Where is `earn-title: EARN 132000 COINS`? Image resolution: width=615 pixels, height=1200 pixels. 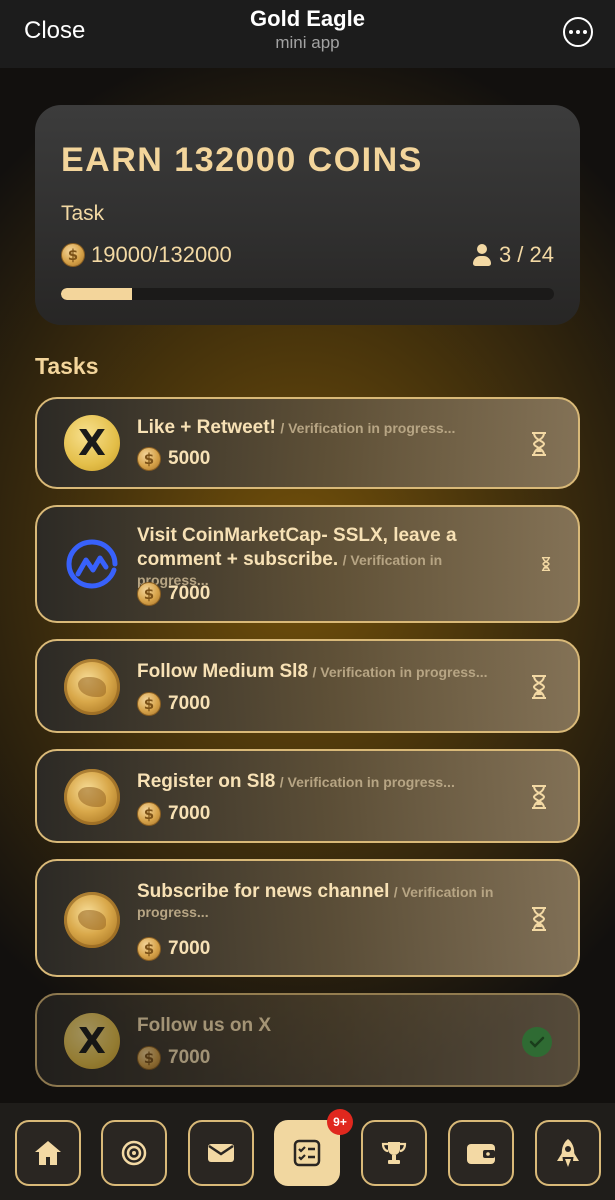
earn-title: EARN 132000 COINS is located at coordinates (242, 160).